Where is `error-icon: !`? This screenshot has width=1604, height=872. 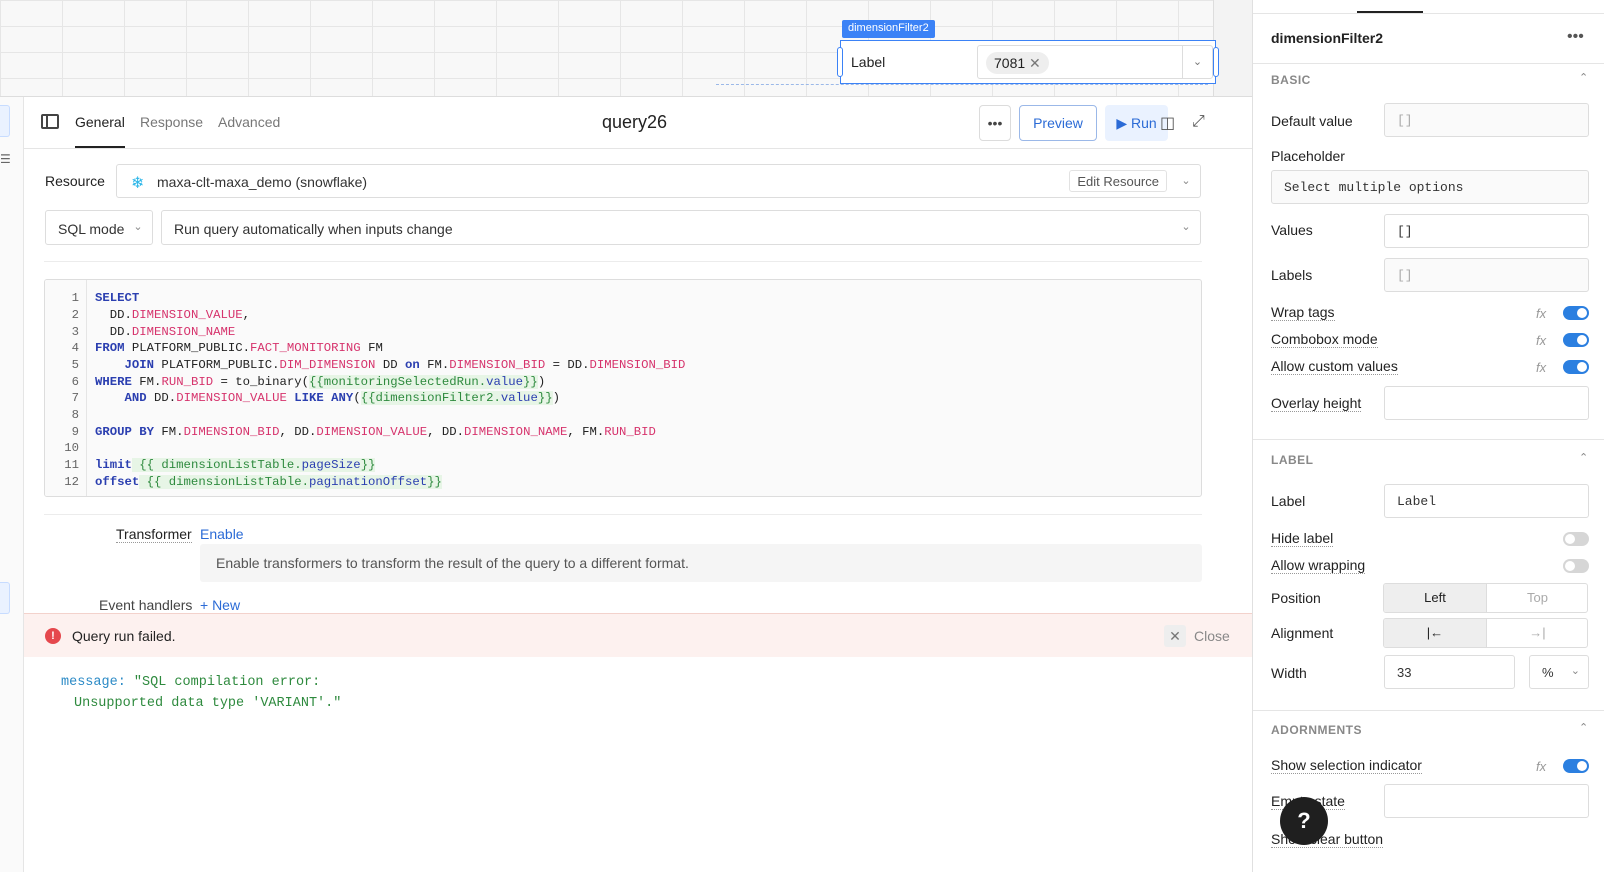
error-icon: ! is located at coordinates (53, 636).